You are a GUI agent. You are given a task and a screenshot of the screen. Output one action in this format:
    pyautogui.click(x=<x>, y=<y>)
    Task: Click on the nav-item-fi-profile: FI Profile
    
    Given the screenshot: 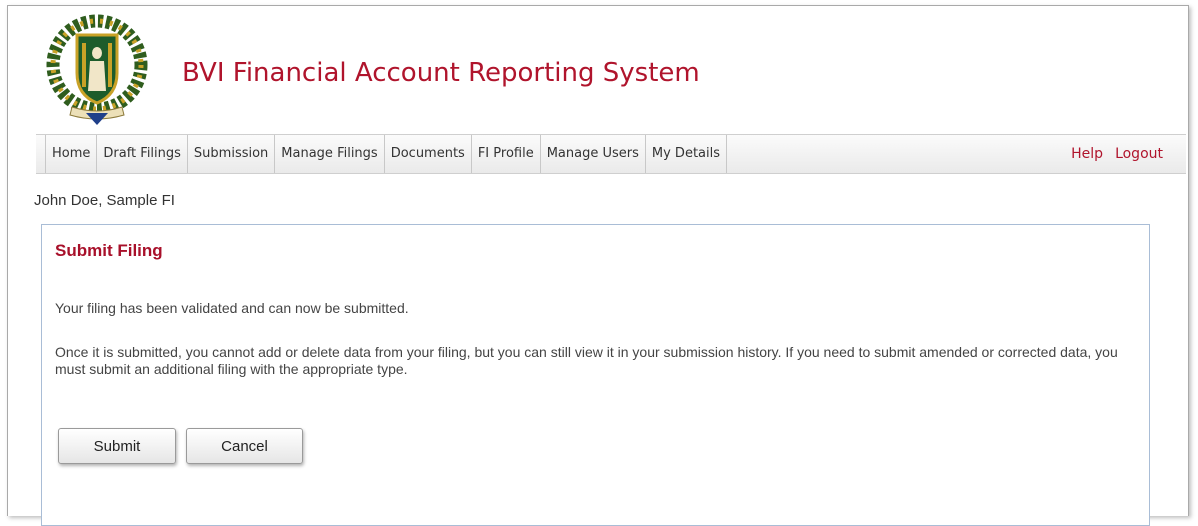 What is the action you would take?
    pyautogui.click(x=506, y=154)
    